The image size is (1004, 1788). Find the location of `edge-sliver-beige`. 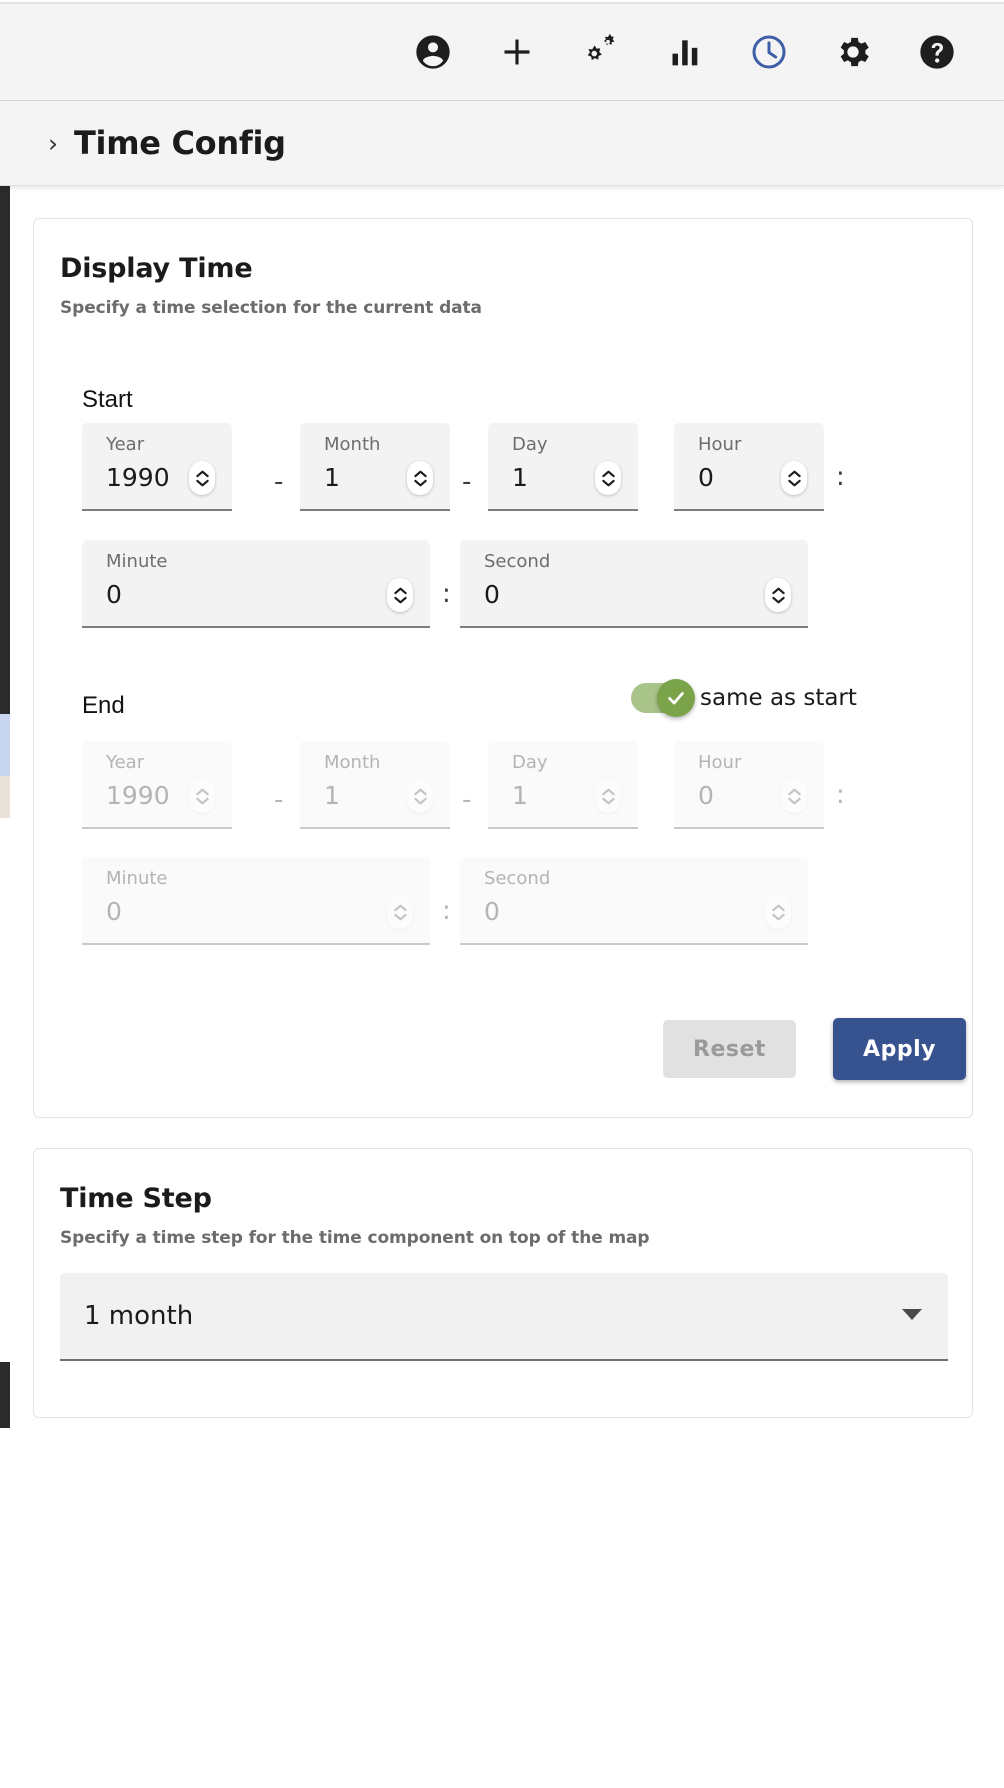

edge-sliver-beige is located at coordinates (5, 797).